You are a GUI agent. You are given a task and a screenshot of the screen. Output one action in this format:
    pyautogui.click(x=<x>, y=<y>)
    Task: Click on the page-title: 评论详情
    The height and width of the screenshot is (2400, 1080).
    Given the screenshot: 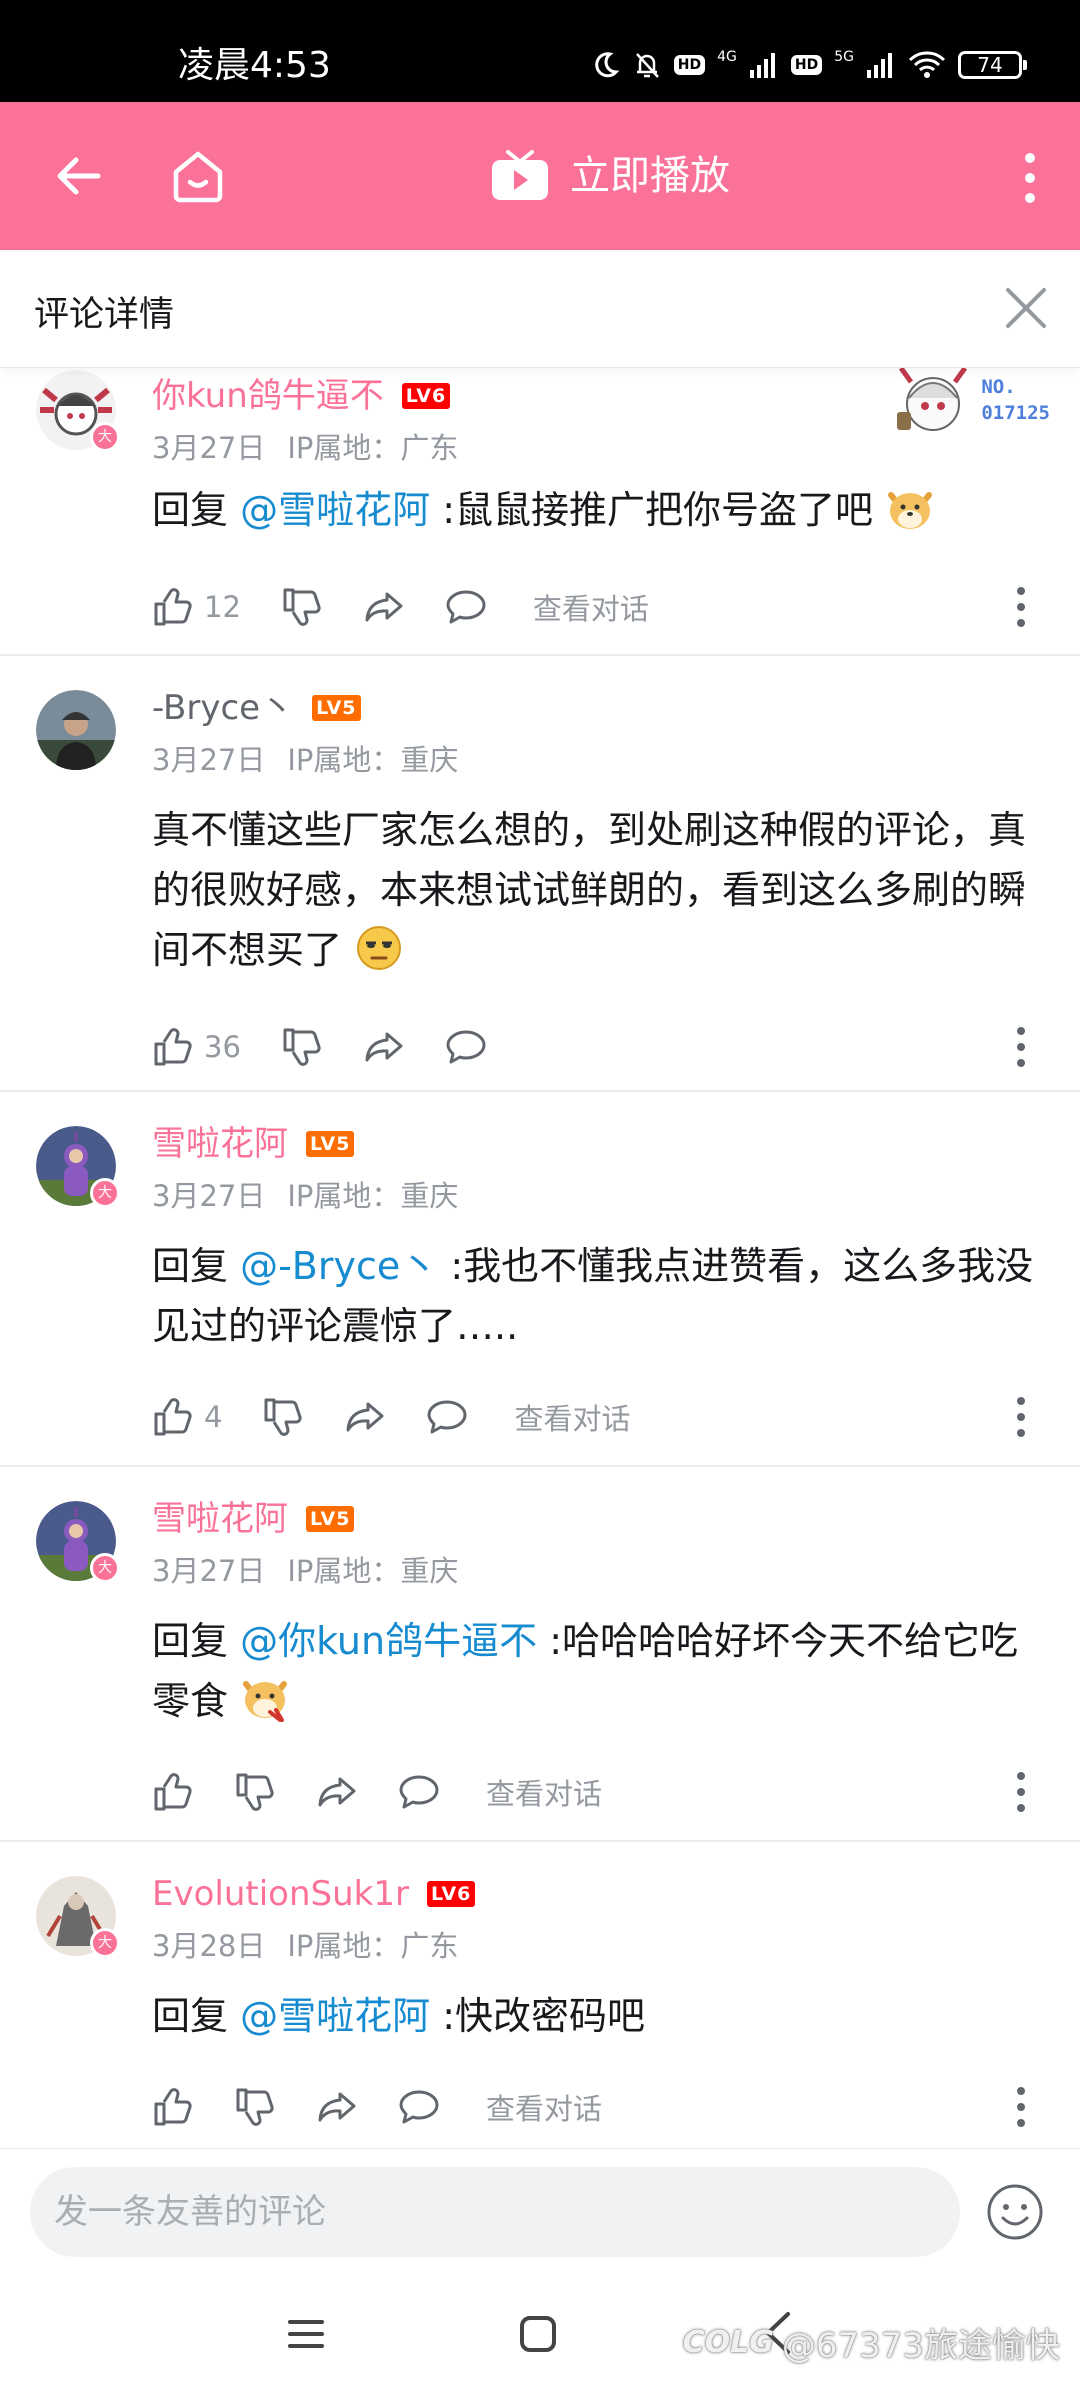 What is the action you would take?
    pyautogui.click(x=104, y=315)
    